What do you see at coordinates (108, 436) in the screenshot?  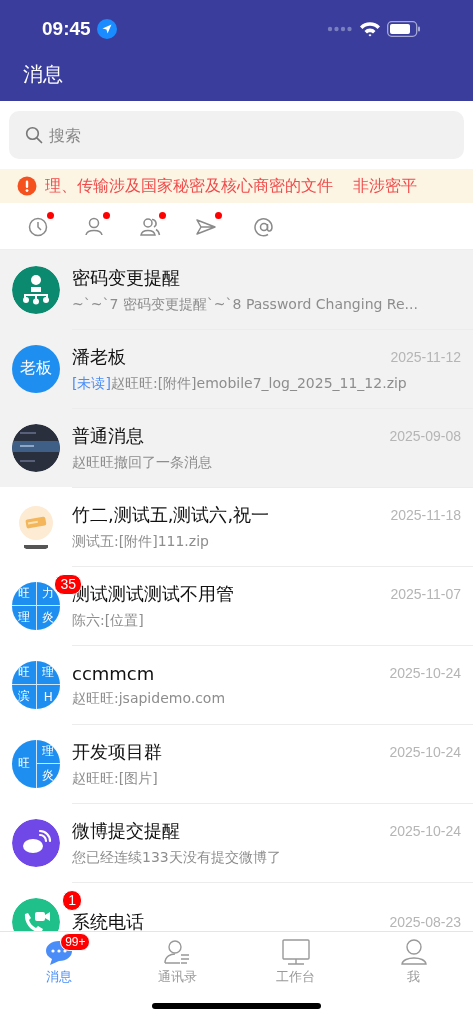 I see `conversation-title: 普通消息` at bounding box center [108, 436].